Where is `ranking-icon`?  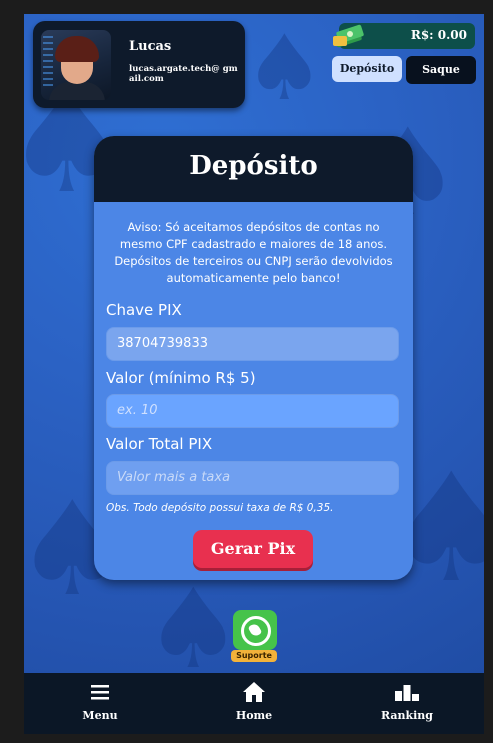
ranking-icon is located at coordinates (407, 693).